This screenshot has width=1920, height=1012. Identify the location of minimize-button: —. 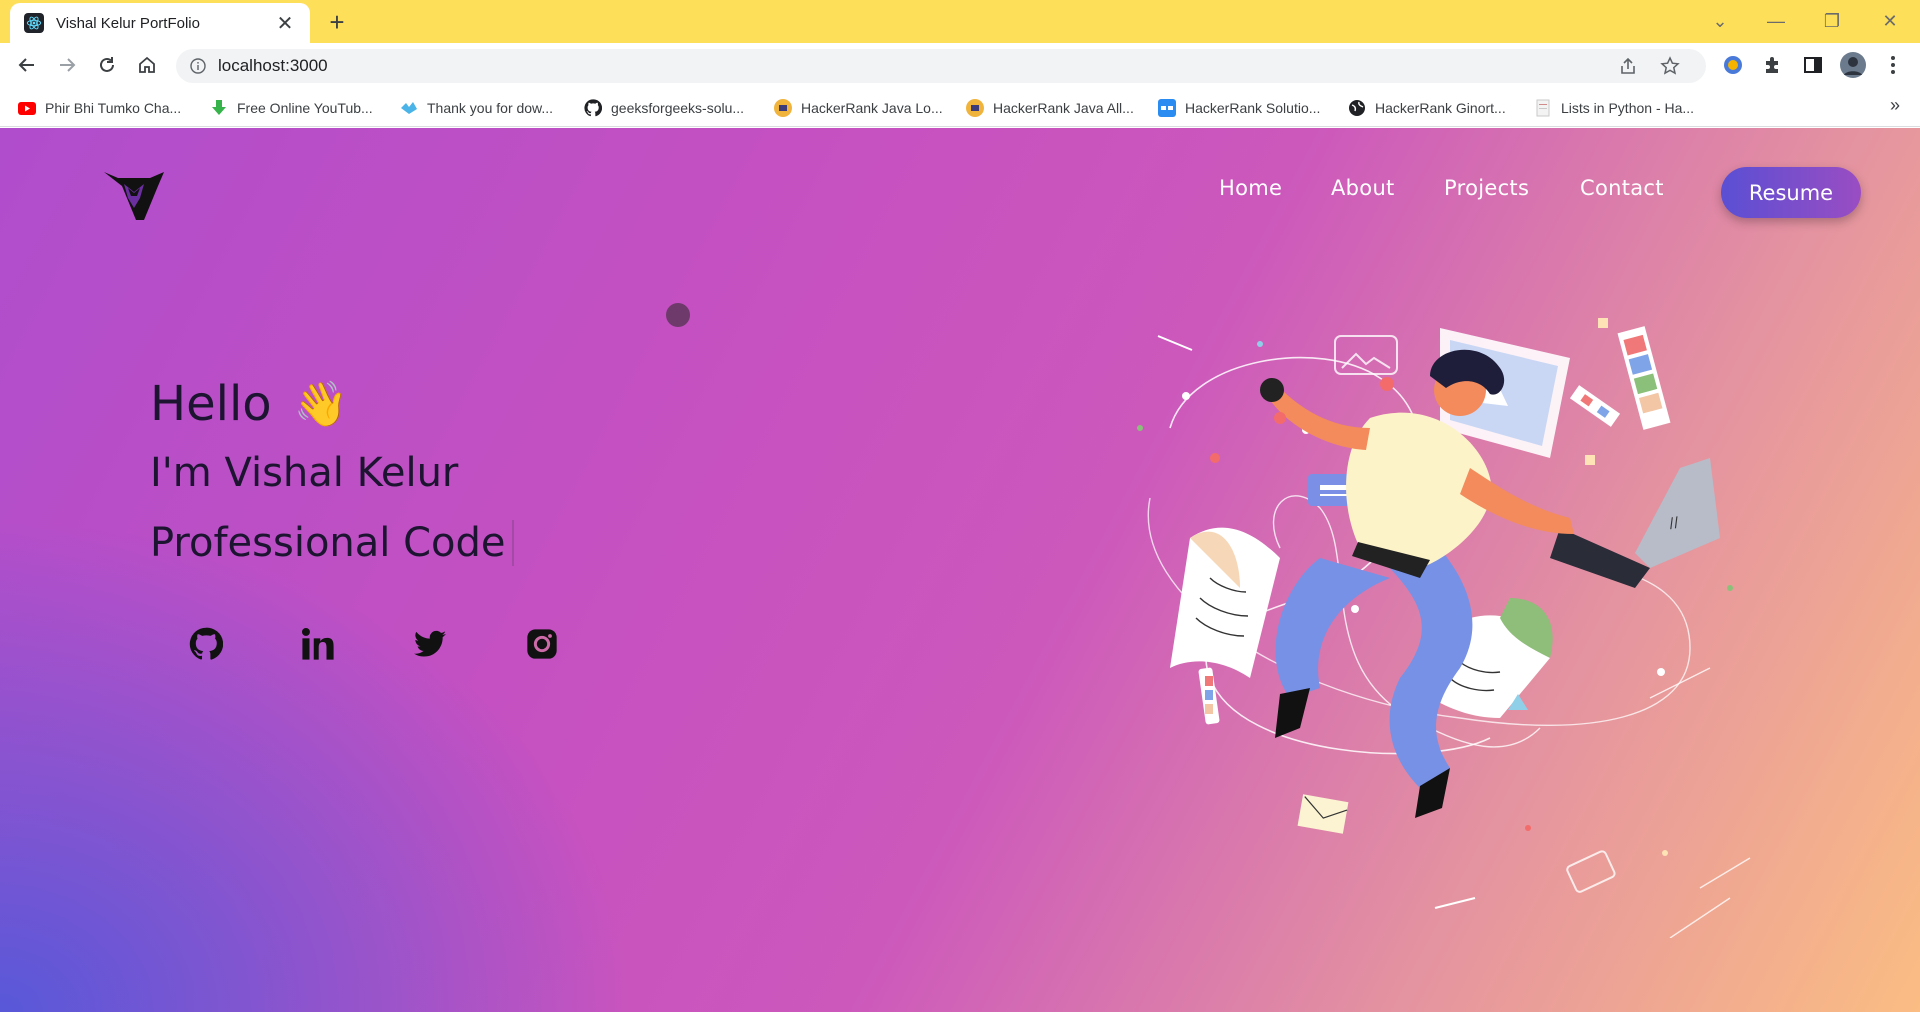
(1776, 21).